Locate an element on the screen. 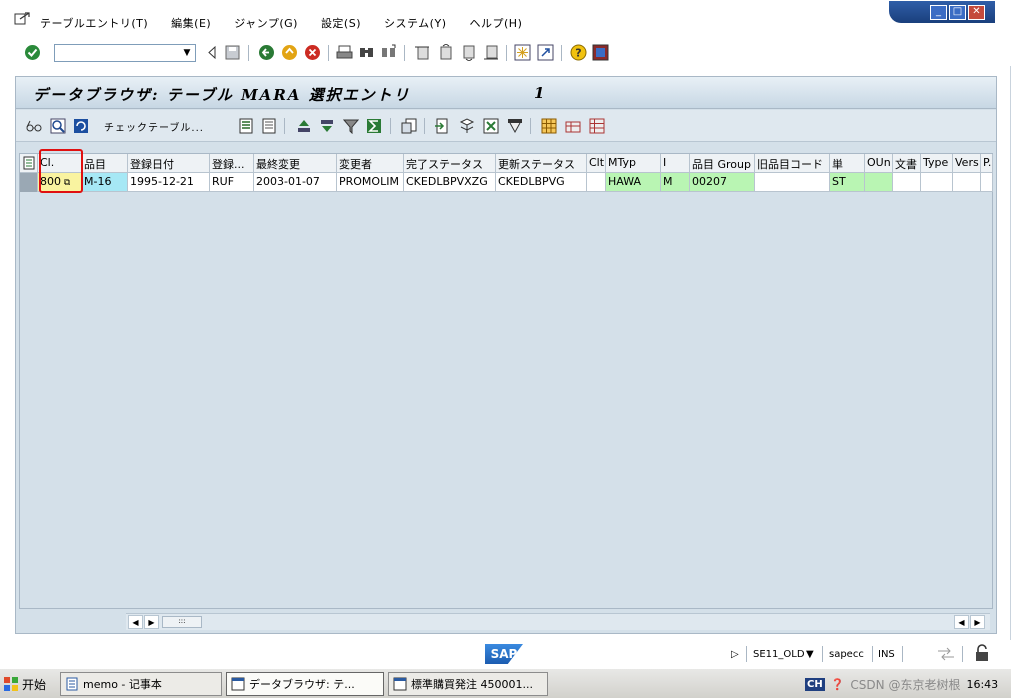 The height and width of the screenshot is (698, 1011). glasses-display-icon is located at coordinates (34, 126).